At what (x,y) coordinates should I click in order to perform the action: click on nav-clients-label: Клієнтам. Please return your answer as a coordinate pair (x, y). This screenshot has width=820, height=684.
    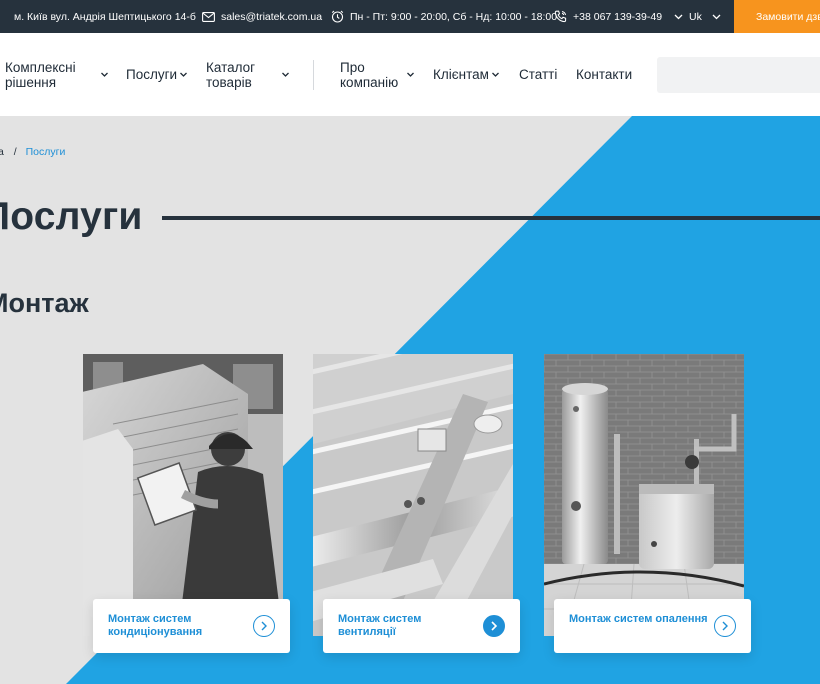
    Looking at the image, I should click on (461, 74).